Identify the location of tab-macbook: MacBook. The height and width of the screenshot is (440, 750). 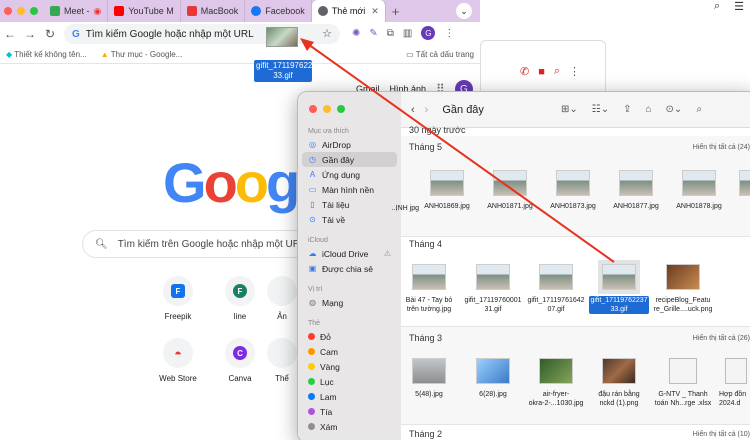
(213, 11).